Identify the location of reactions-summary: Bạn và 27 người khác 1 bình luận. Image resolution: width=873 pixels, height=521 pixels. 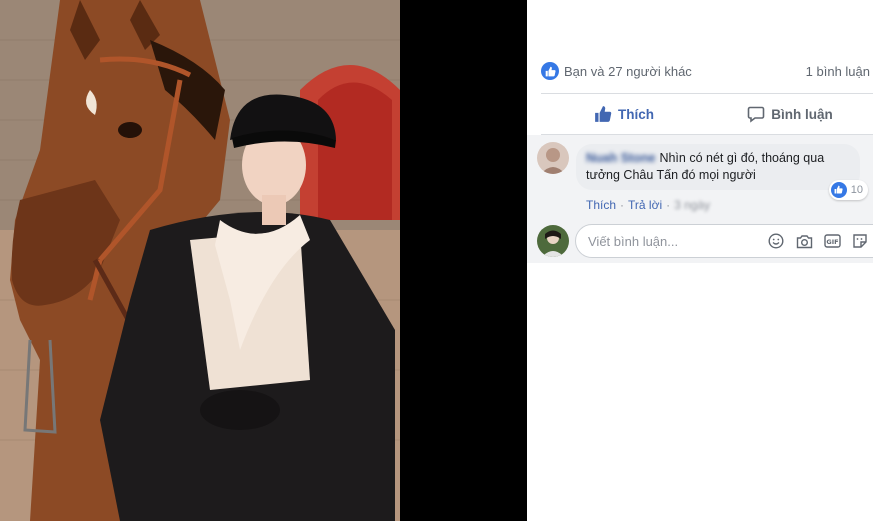
(705, 71).